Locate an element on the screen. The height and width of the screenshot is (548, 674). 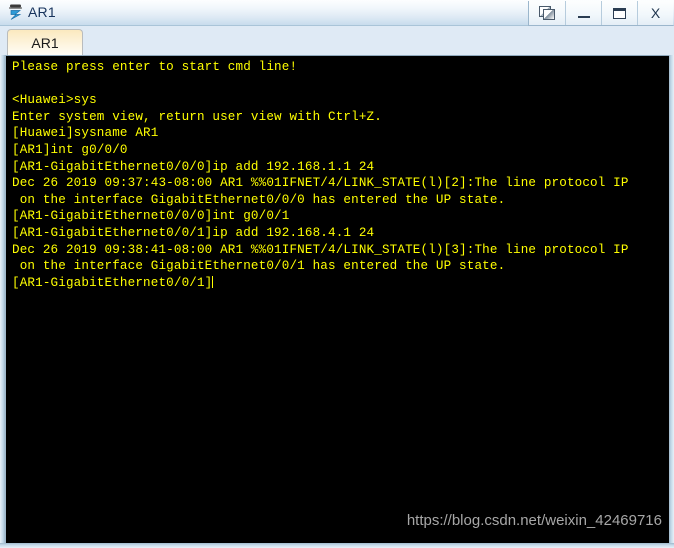
close-button: X is located at coordinates (655, 13).